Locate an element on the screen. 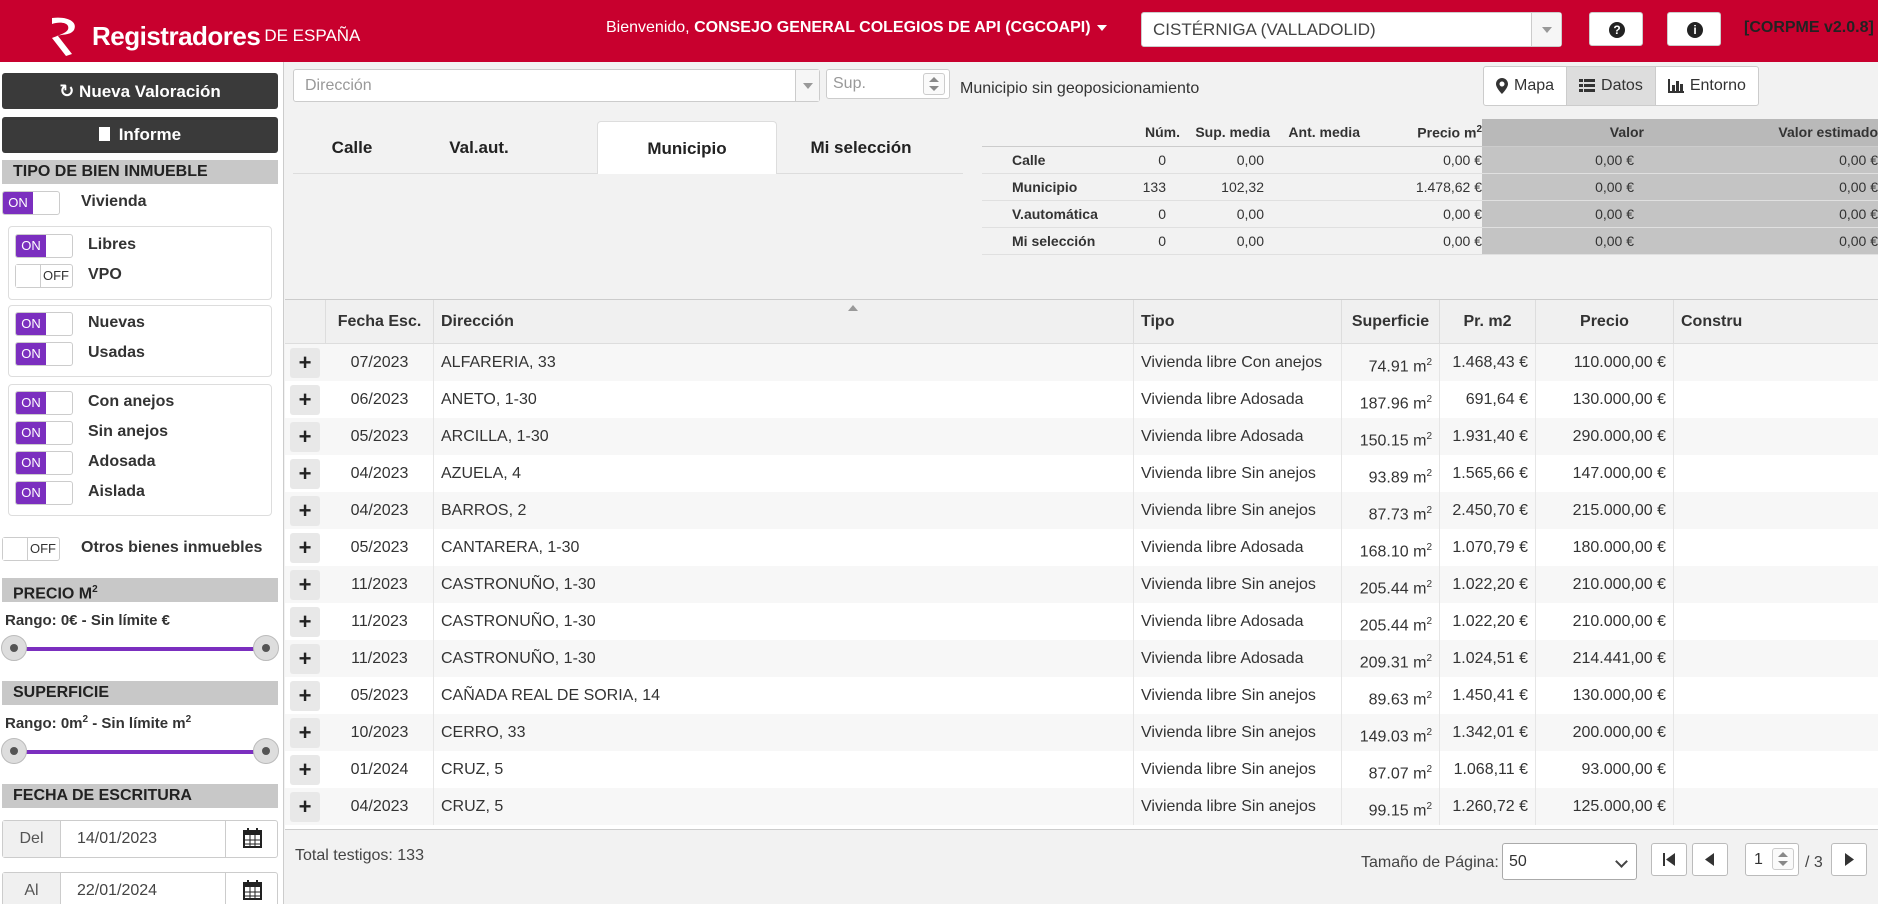 The width and height of the screenshot is (1878, 904). report-button: Informe is located at coordinates (140, 135).